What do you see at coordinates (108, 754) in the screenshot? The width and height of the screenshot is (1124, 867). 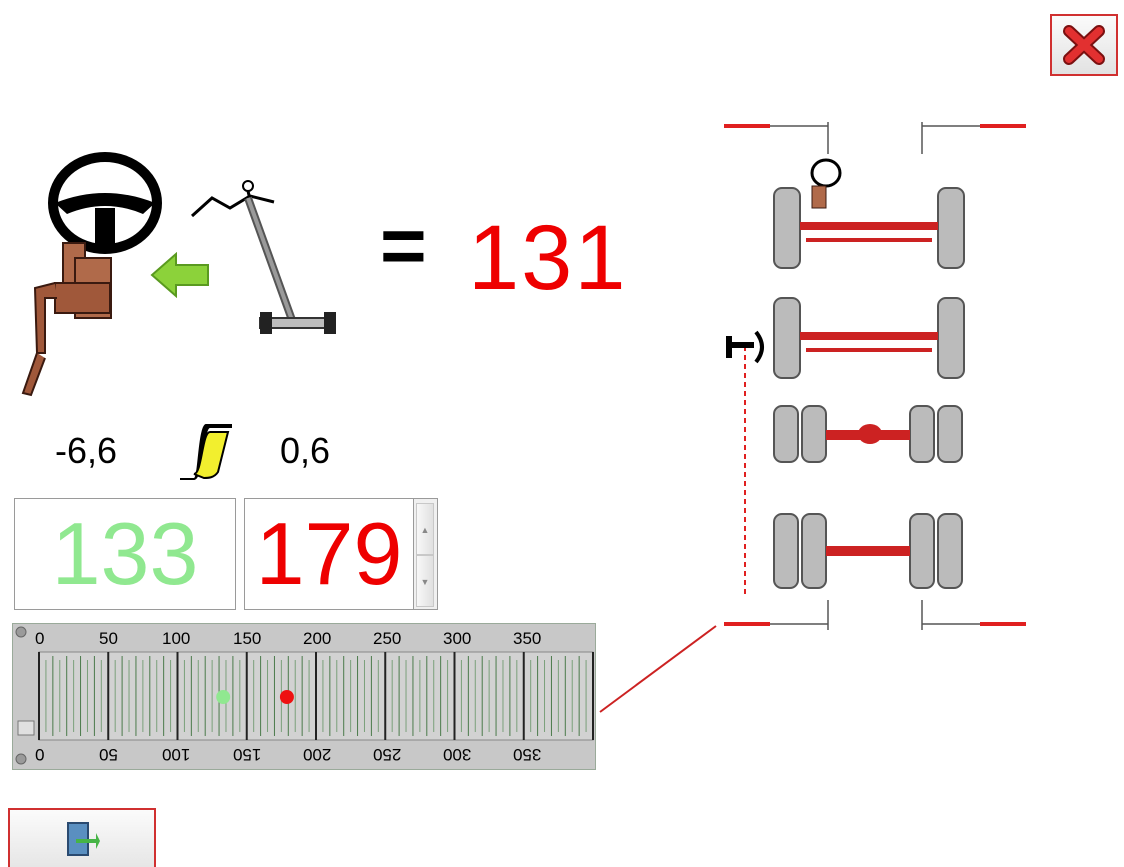 I see `bottom-label-50: 50` at bounding box center [108, 754].